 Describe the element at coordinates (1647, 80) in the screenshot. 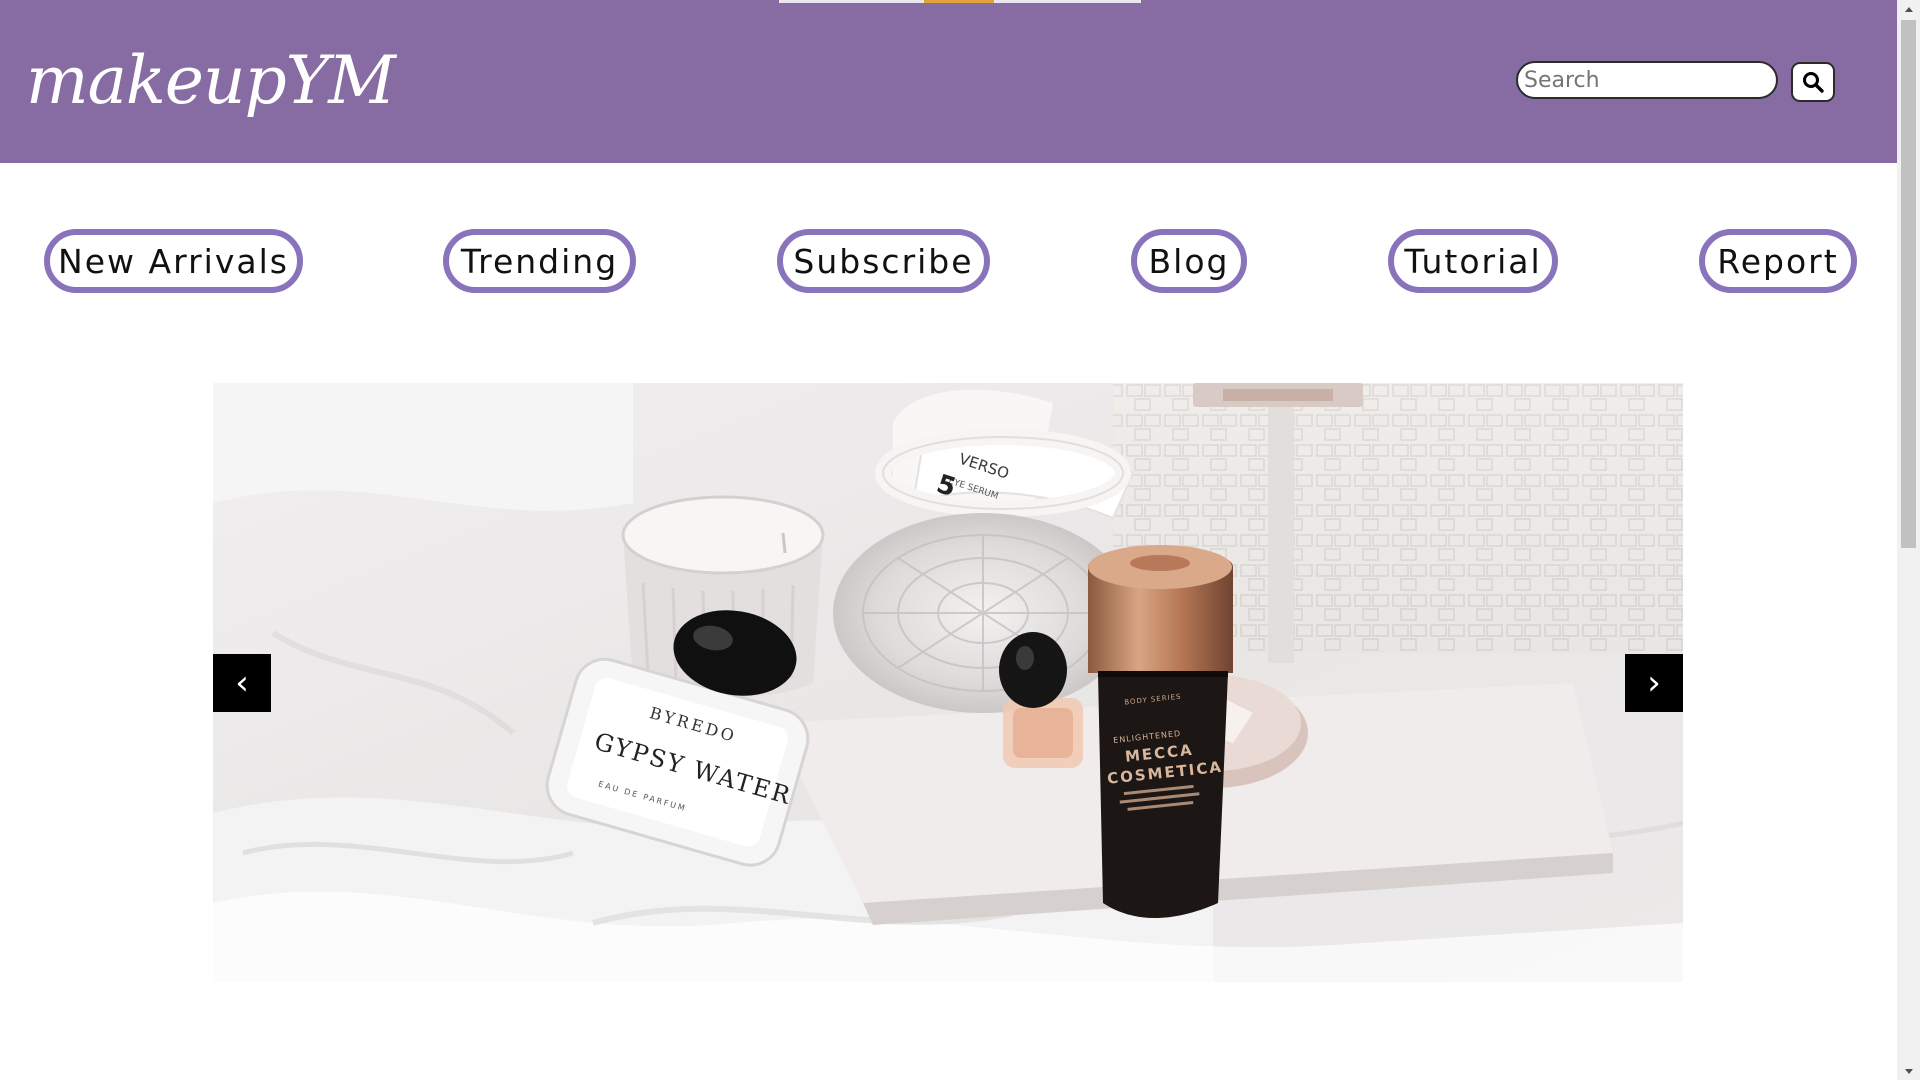

I see `search-input` at that location.